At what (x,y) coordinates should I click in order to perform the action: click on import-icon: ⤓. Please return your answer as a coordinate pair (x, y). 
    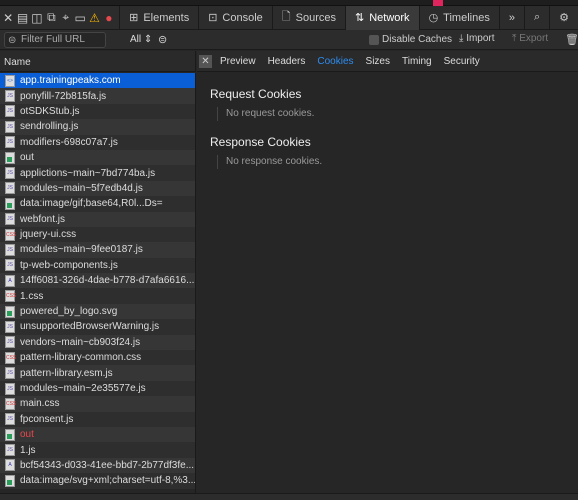
    Looking at the image, I should click on (461, 38).